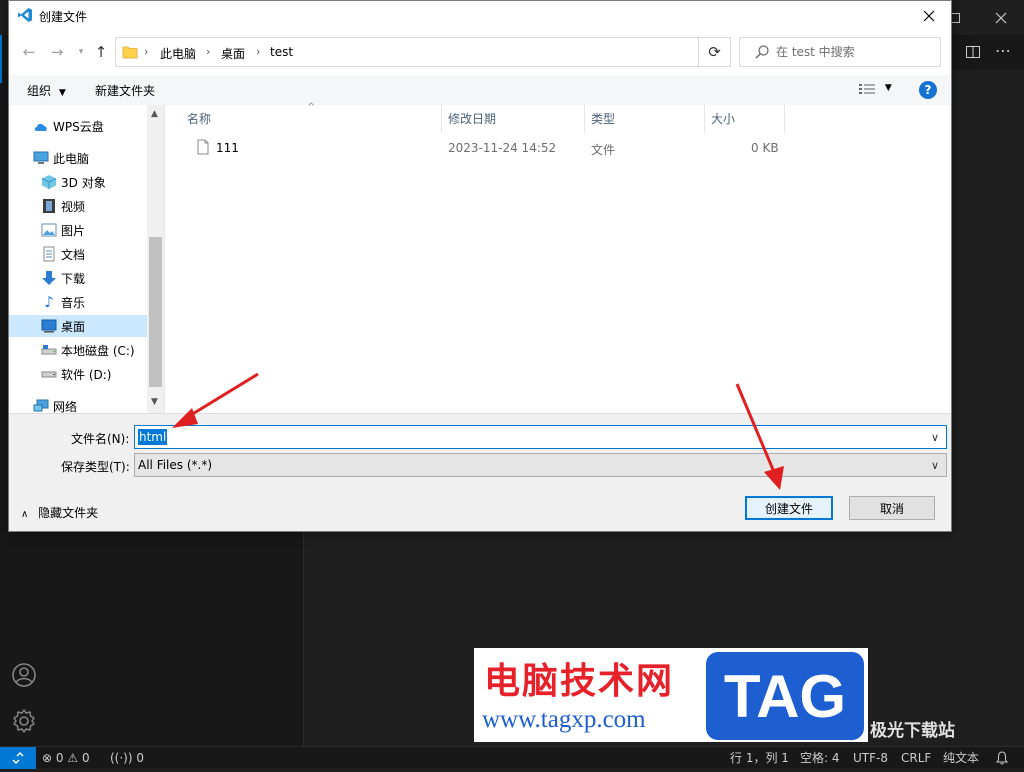 The image size is (1024, 772). What do you see at coordinates (820, 758) in the screenshot?
I see `indentation: 空格: 4` at bounding box center [820, 758].